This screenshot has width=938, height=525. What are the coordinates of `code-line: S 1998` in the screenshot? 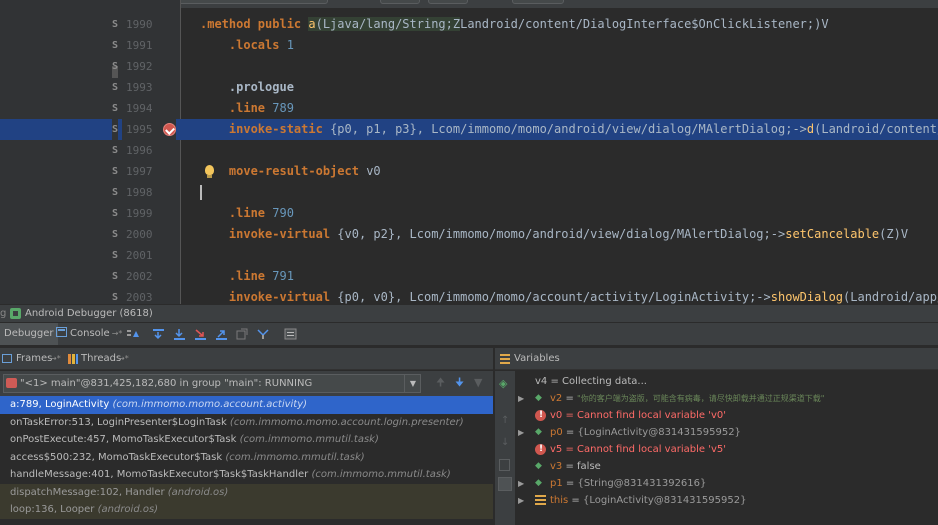 It's located at (469, 192).